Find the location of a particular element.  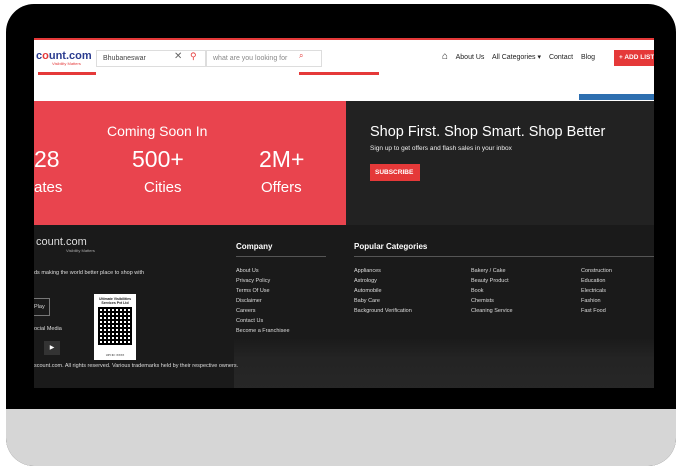

stat-states-value: 28 is located at coordinates (47, 159).